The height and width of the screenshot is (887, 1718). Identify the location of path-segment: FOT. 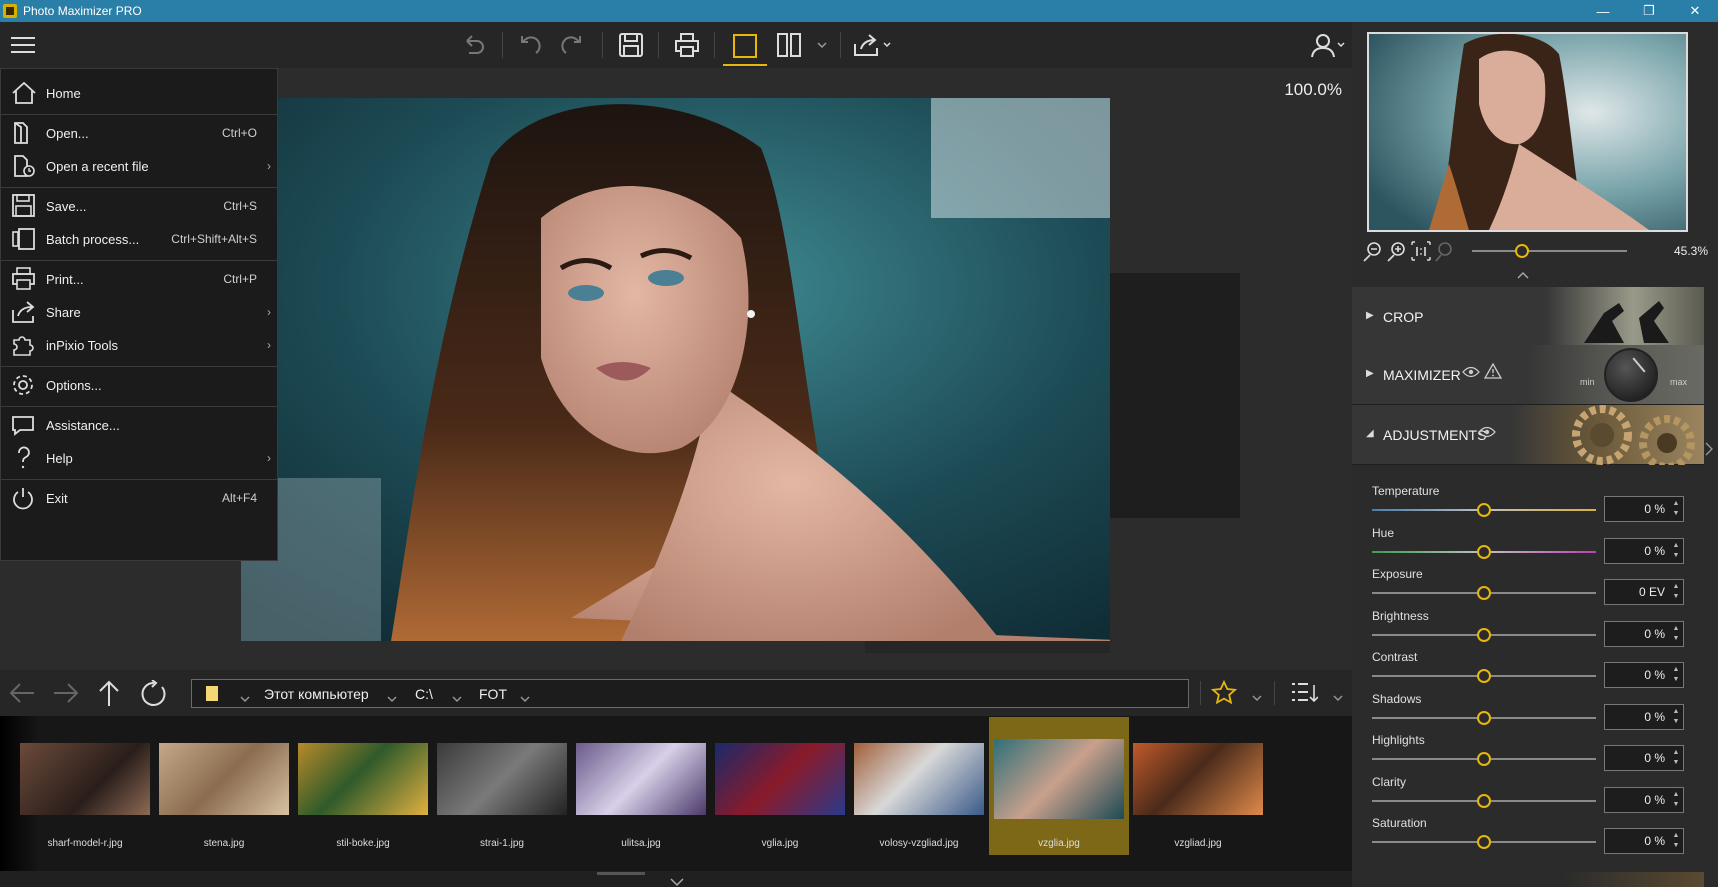
(493, 694).